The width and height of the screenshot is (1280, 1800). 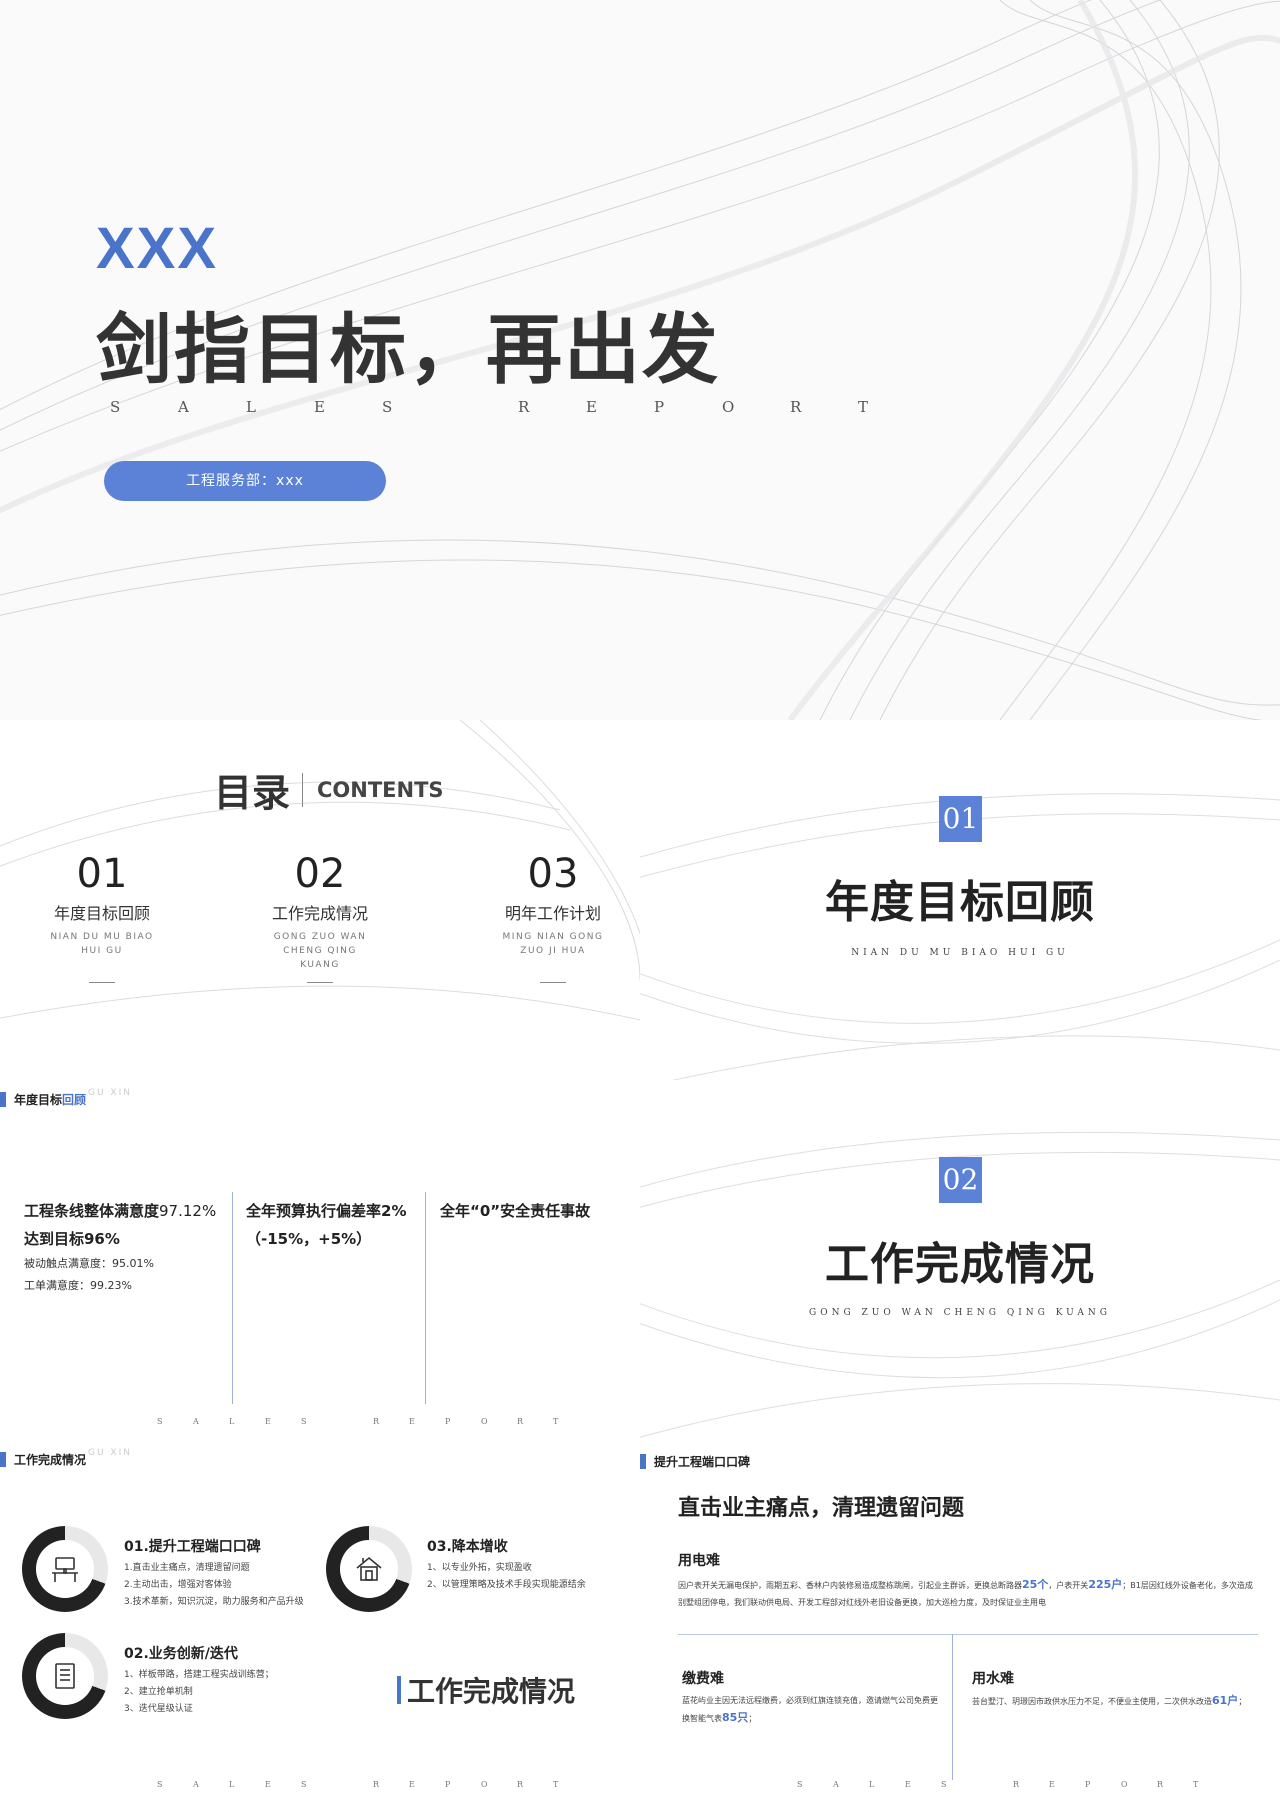 What do you see at coordinates (553, 944) in the screenshot?
I see `toc-item-pinyin: MING NIAN GONG ZUO JI HUA` at bounding box center [553, 944].